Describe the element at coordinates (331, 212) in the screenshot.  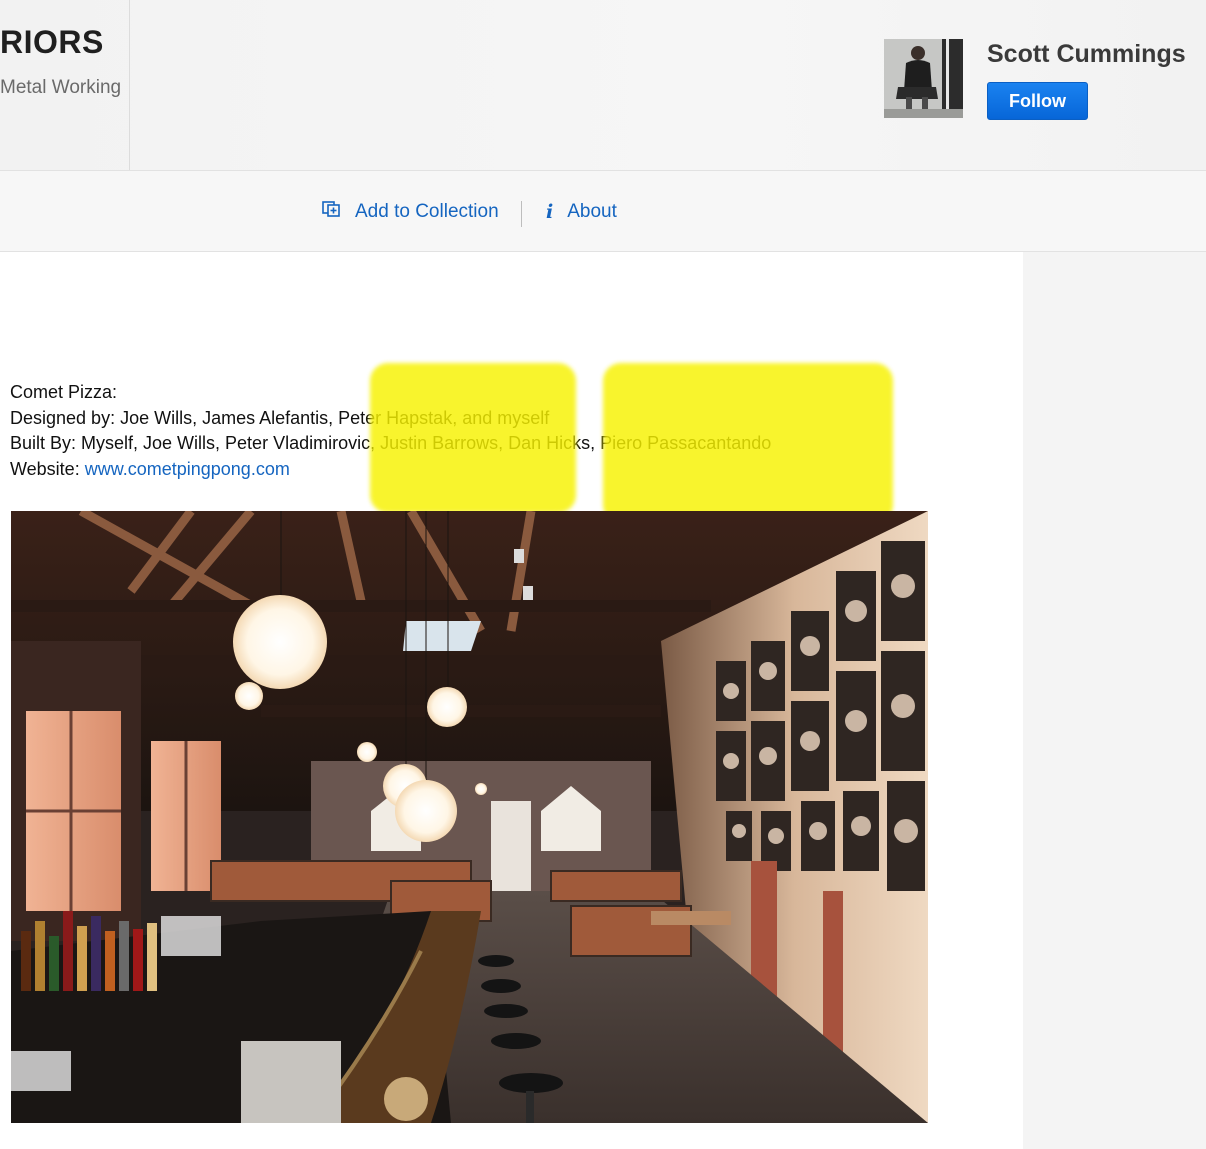
I see `add-to-collection-icon` at that location.